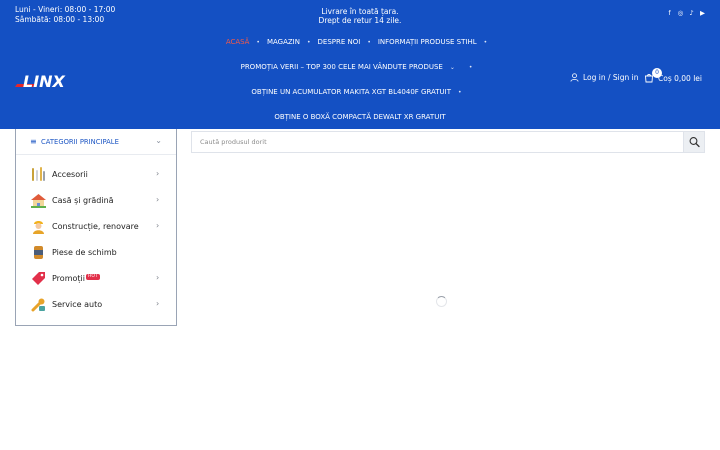  Describe the element at coordinates (574, 77) in the screenshot. I see `user-icon` at that location.